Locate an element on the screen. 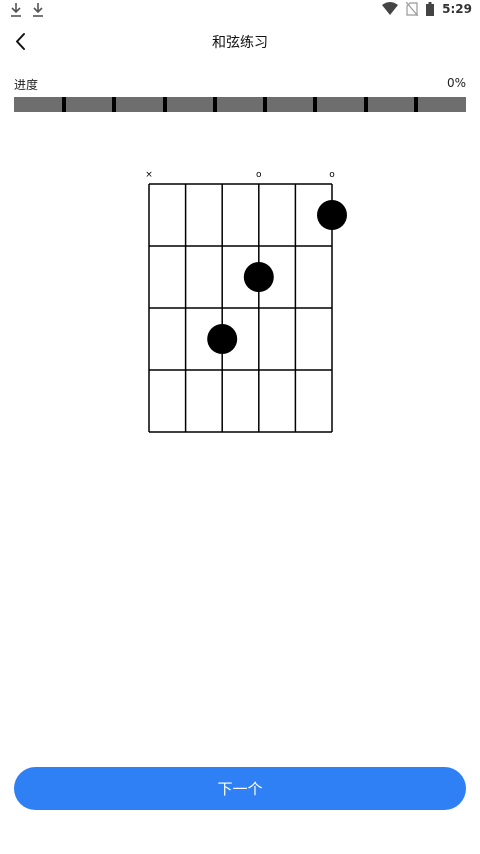 The image size is (480, 854). app-header: 和弦练习 is located at coordinates (240, 42).